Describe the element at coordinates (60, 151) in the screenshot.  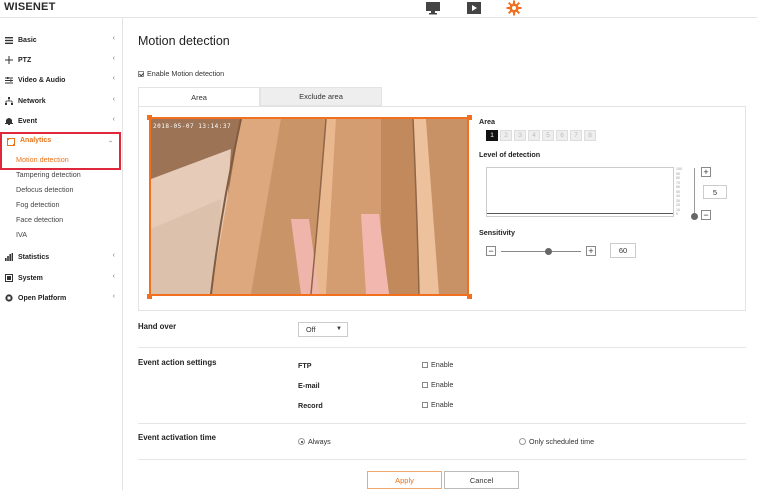
I see `sidebar-item-analytics: Analytics ‹` at that location.